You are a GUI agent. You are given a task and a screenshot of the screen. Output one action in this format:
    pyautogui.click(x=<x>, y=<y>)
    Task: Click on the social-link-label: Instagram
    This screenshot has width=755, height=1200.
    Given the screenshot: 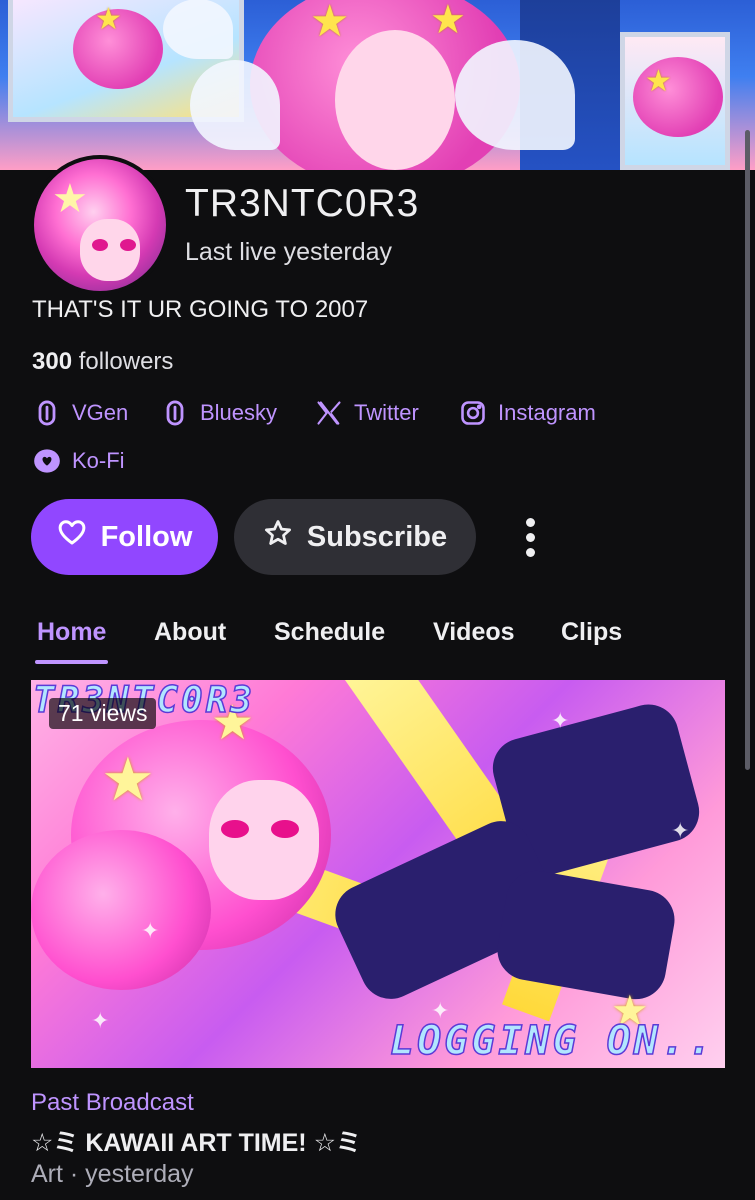 What is the action you would take?
    pyautogui.click(x=547, y=412)
    